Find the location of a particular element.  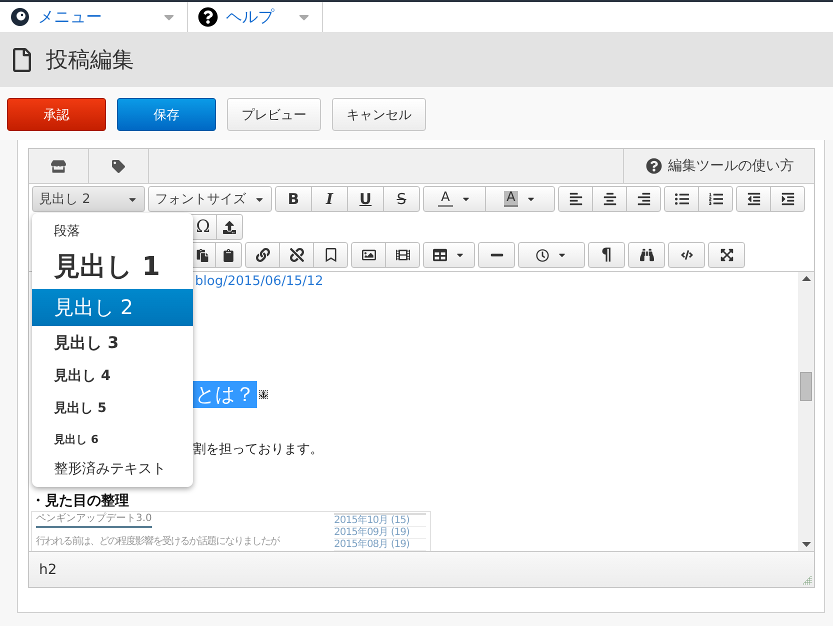

unlink-button is located at coordinates (296, 255).